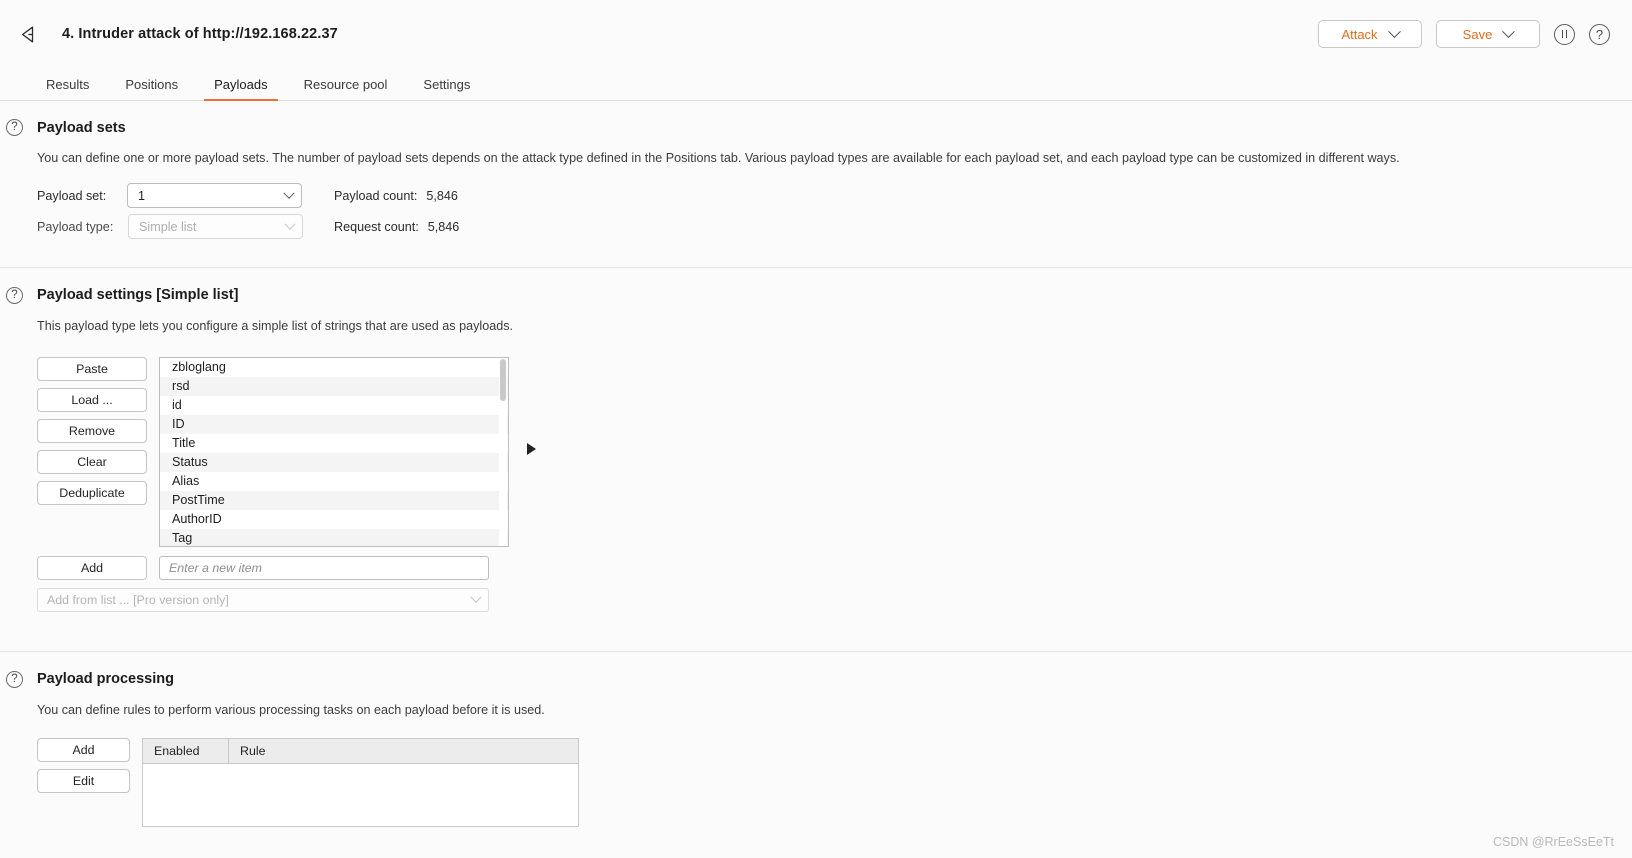 This screenshot has height=858, width=1632. I want to click on payload-processing-rules: Add Edit Enabled Rule, so click(816, 782).